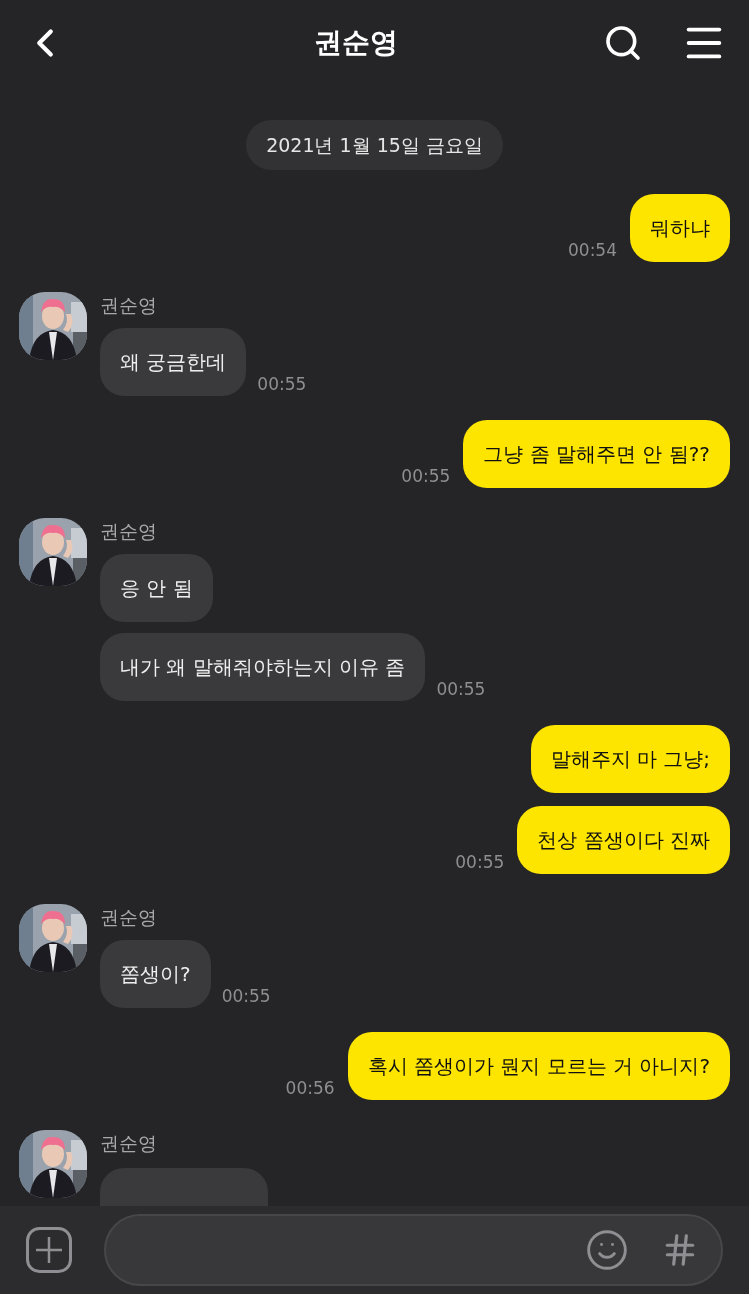 This screenshot has width=749, height=1294. I want to click on emoji-icon, so click(607, 1250).